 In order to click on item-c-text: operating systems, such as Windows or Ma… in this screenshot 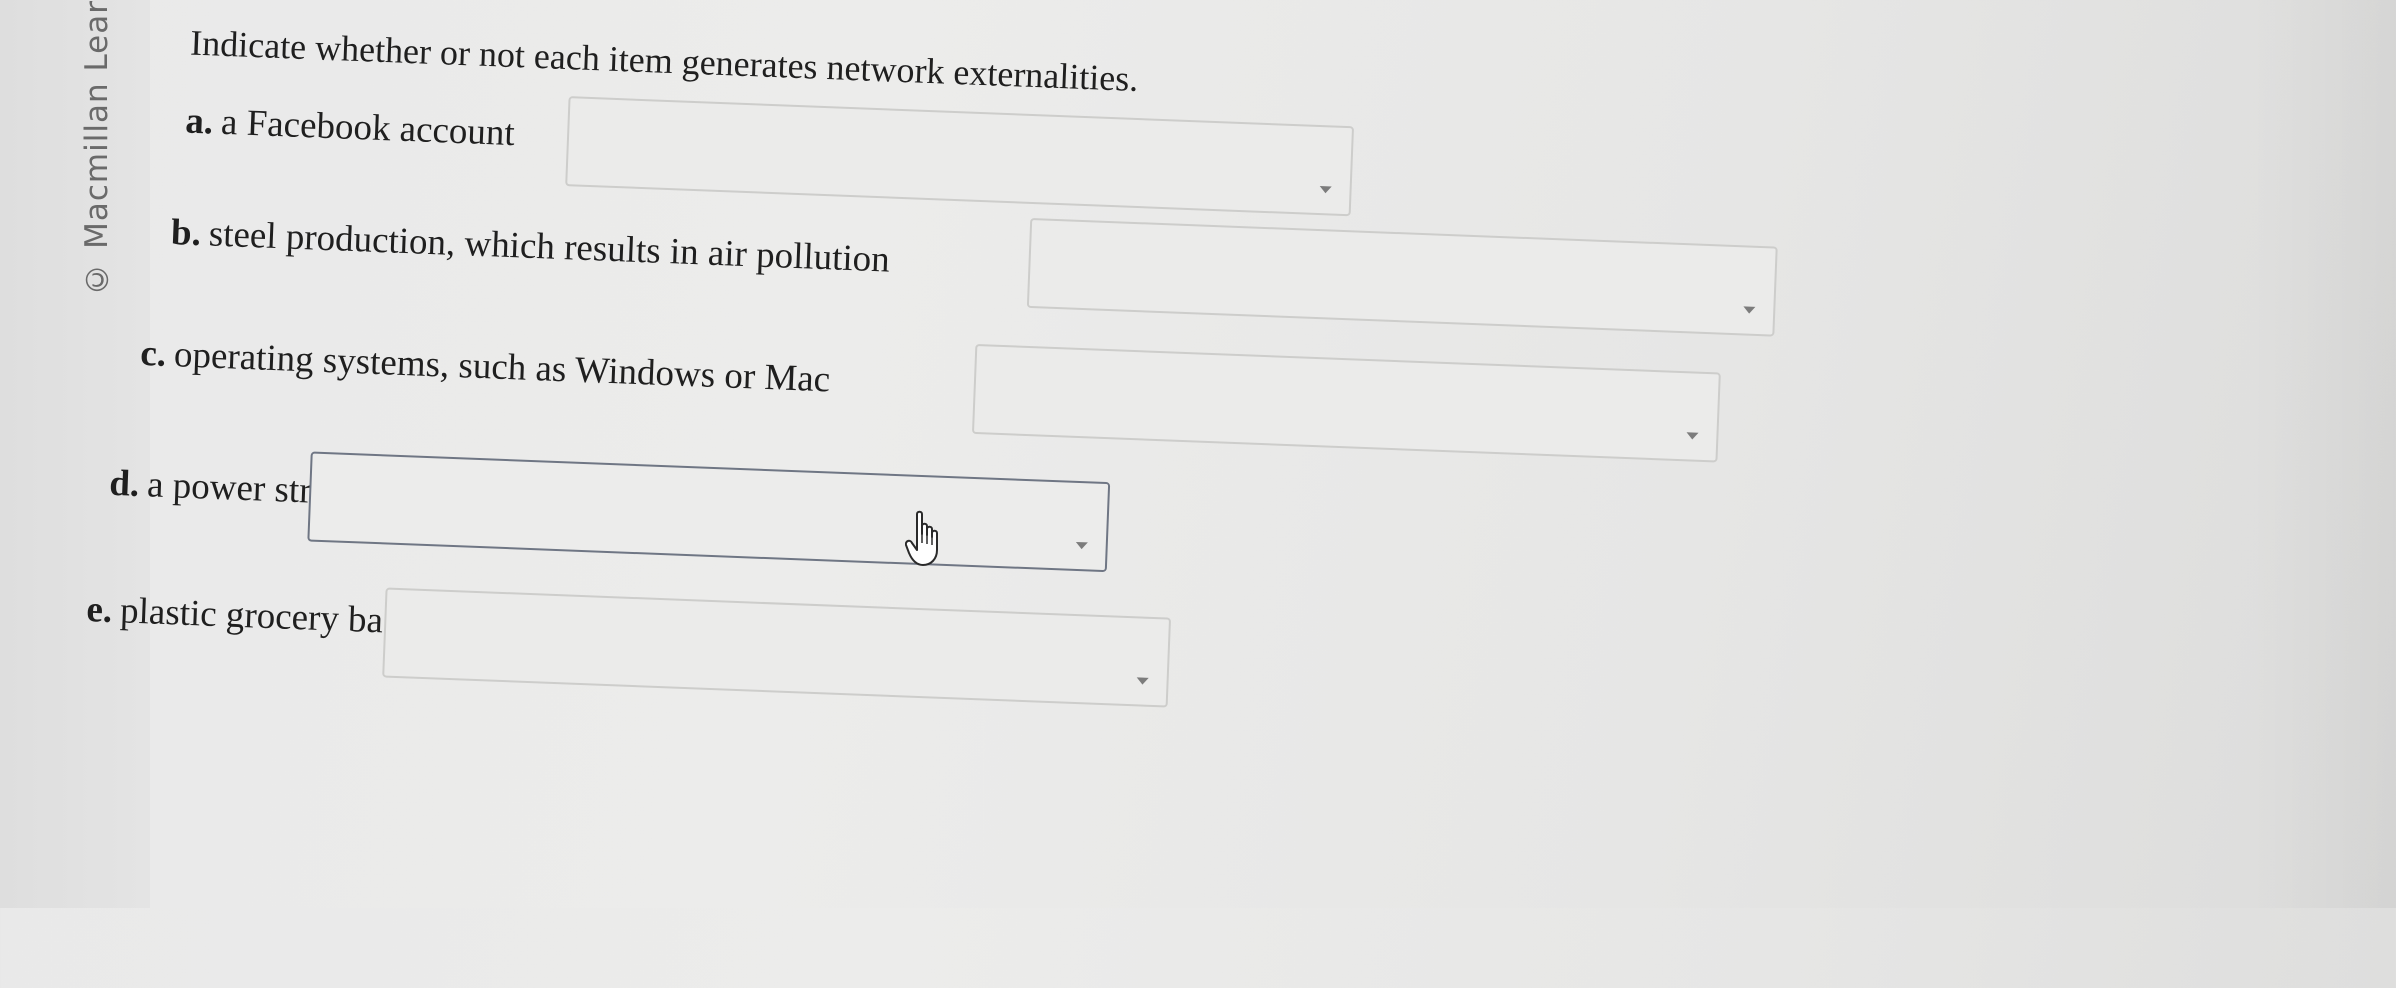, I will do `click(502, 367)`.